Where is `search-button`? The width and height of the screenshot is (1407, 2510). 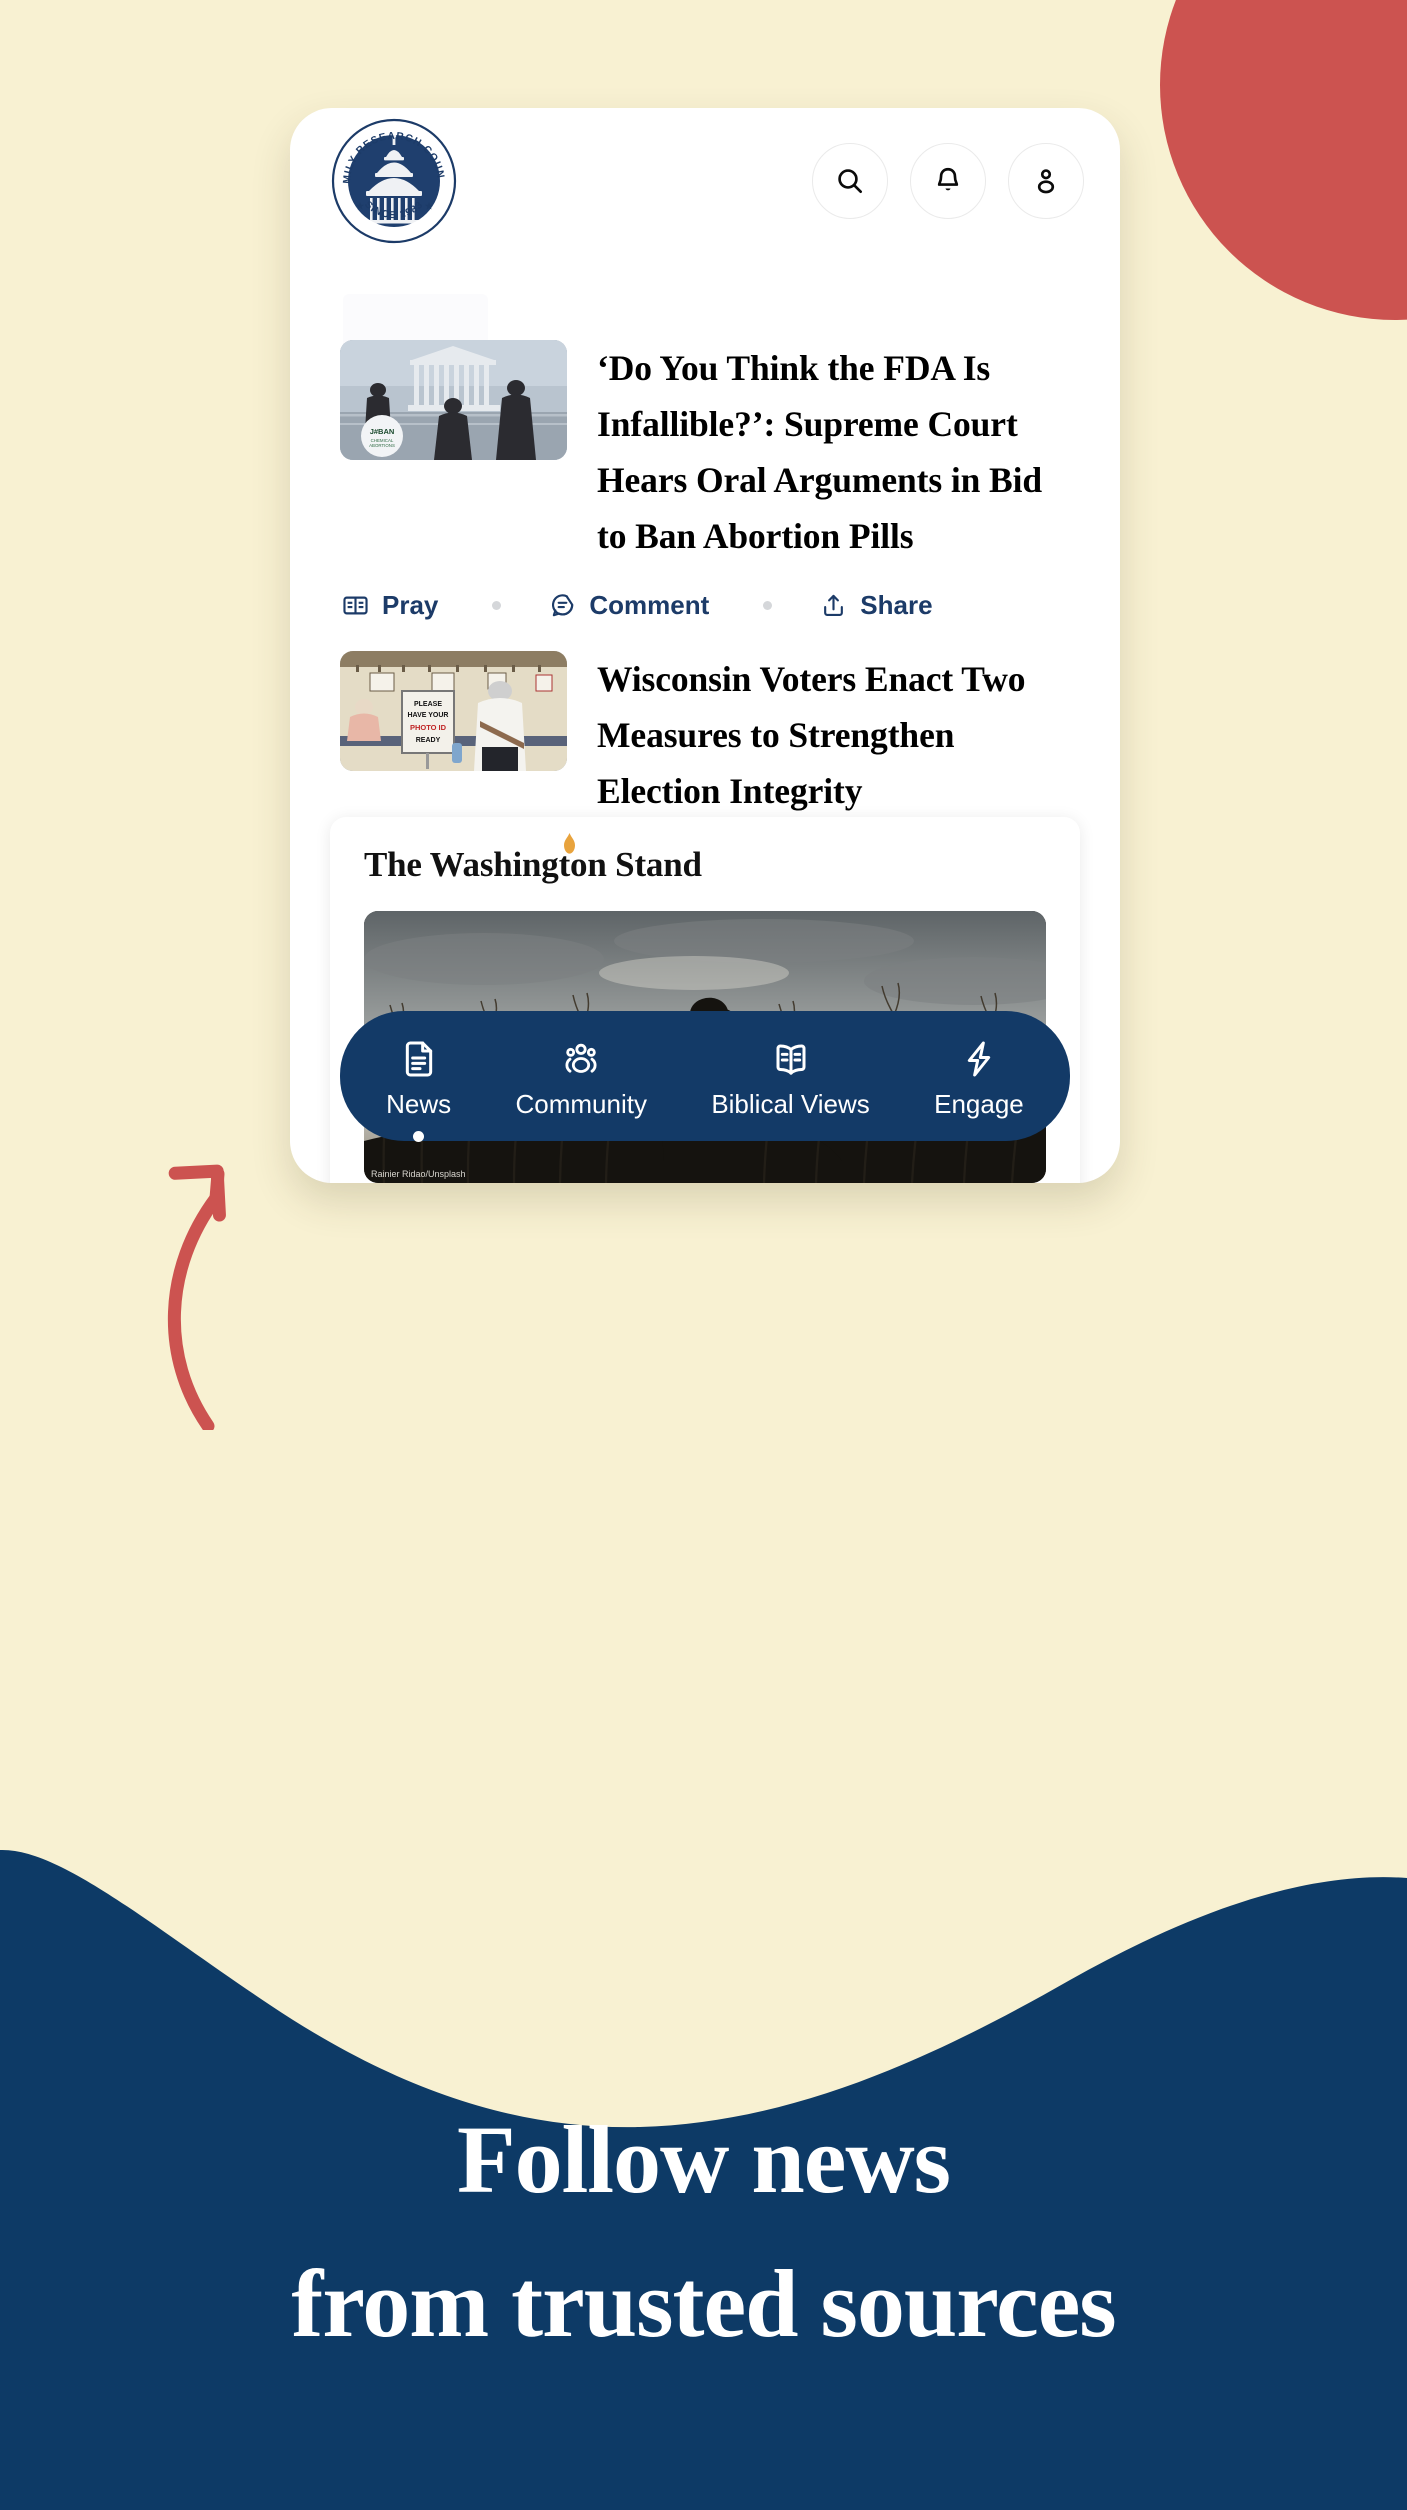 search-button is located at coordinates (850, 180).